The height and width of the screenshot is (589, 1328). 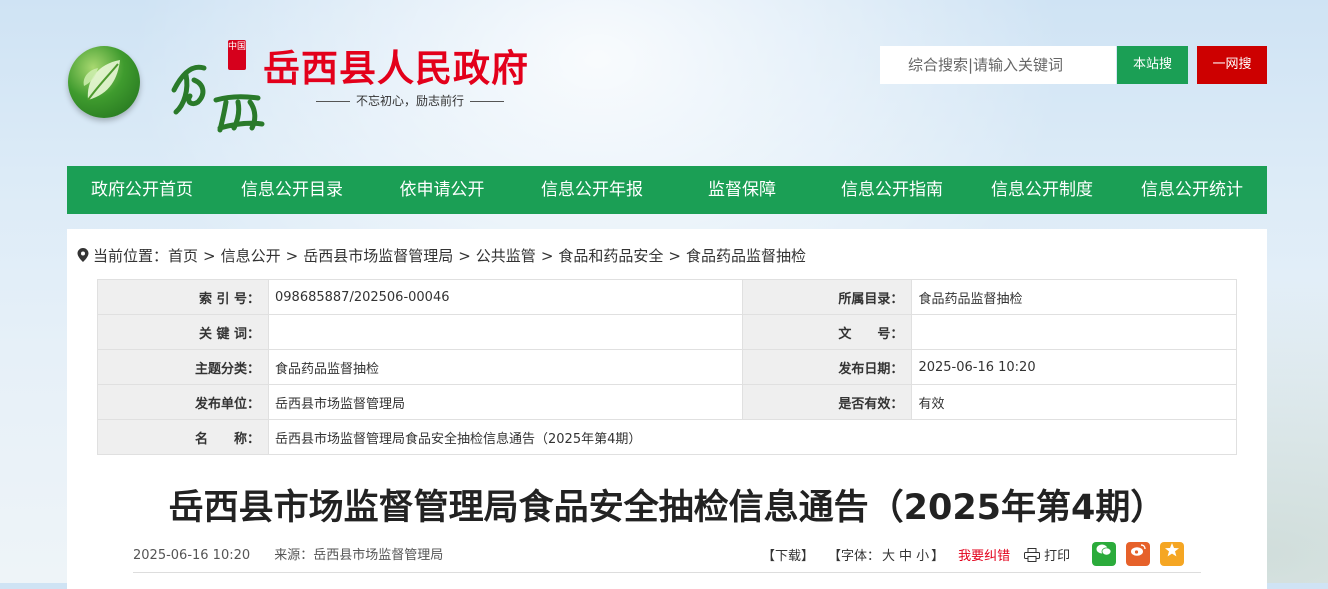 What do you see at coordinates (1138, 554) in the screenshot?
I see `weibo-share-icon` at bounding box center [1138, 554].